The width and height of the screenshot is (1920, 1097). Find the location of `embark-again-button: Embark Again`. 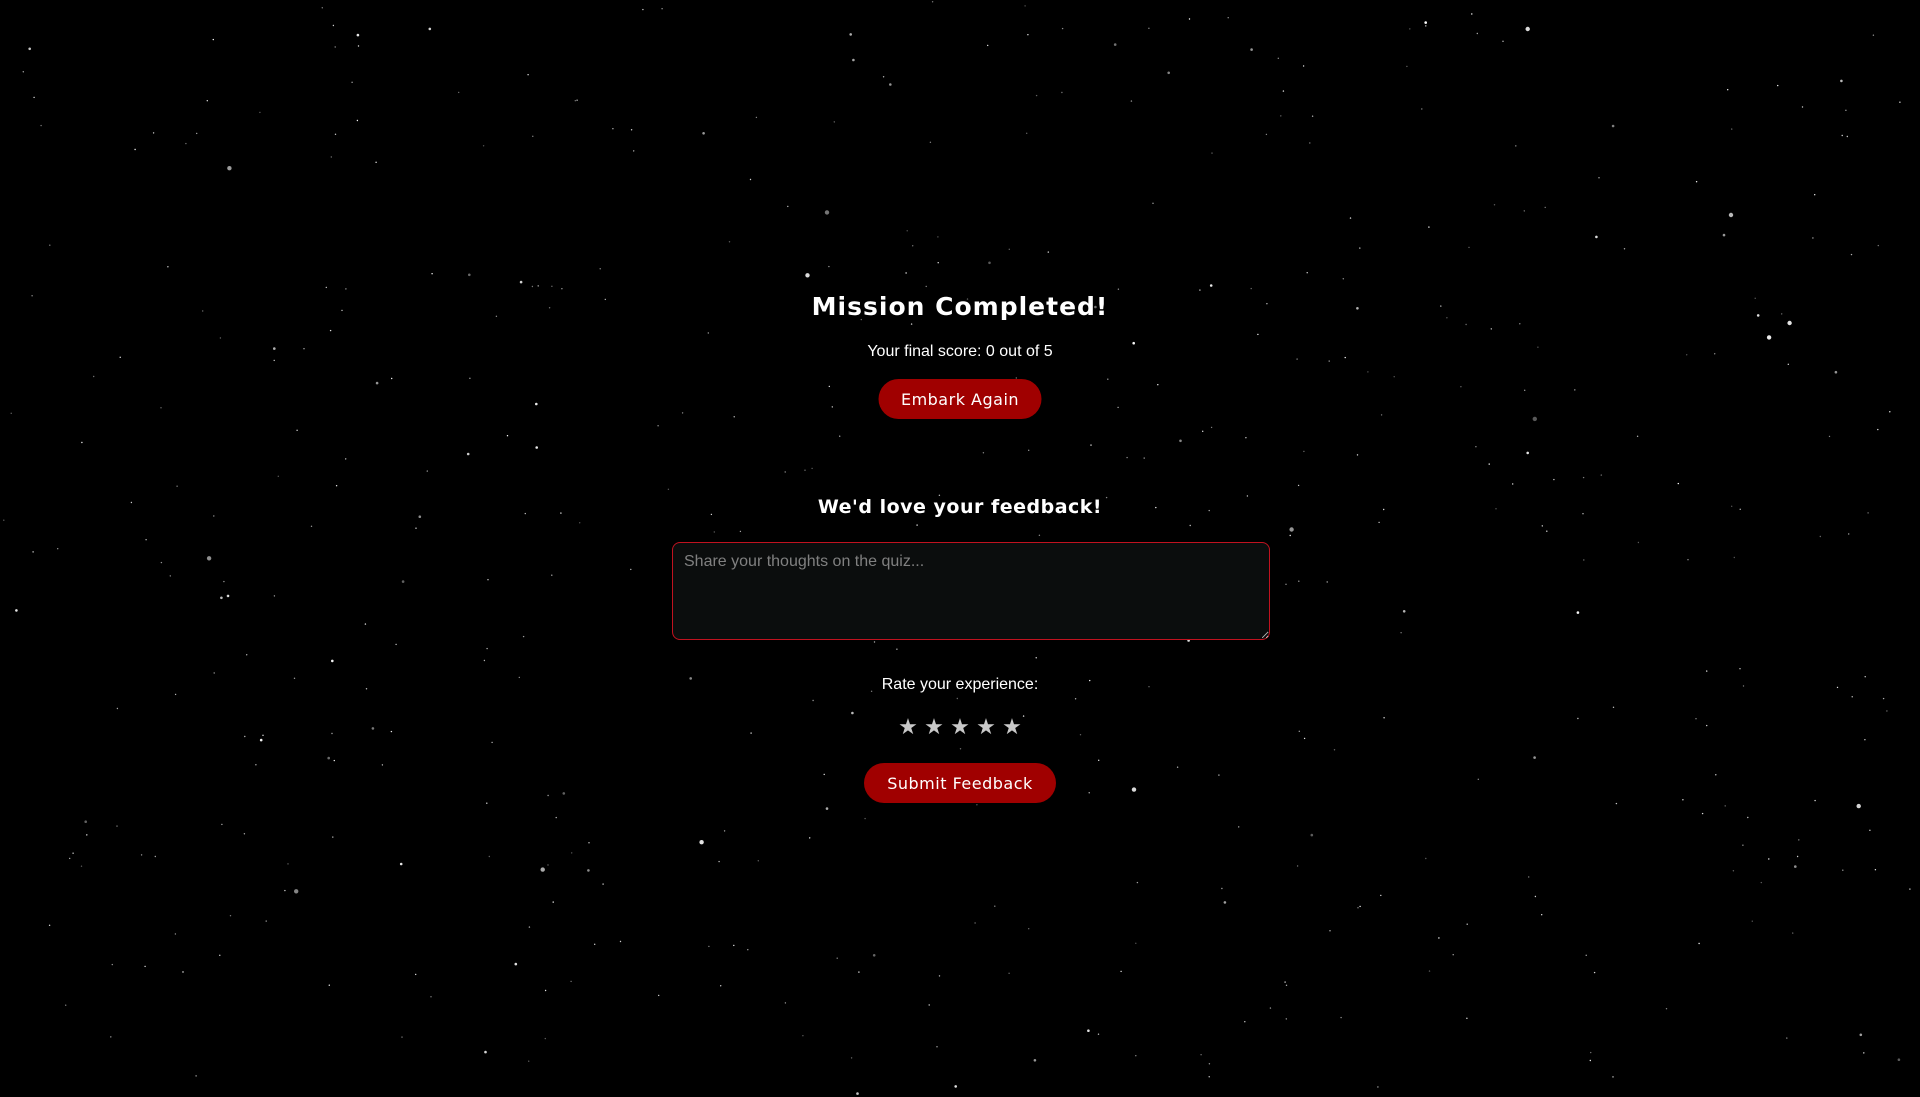

embark-again-button: Embark Again is located at coordinates (960, 399).